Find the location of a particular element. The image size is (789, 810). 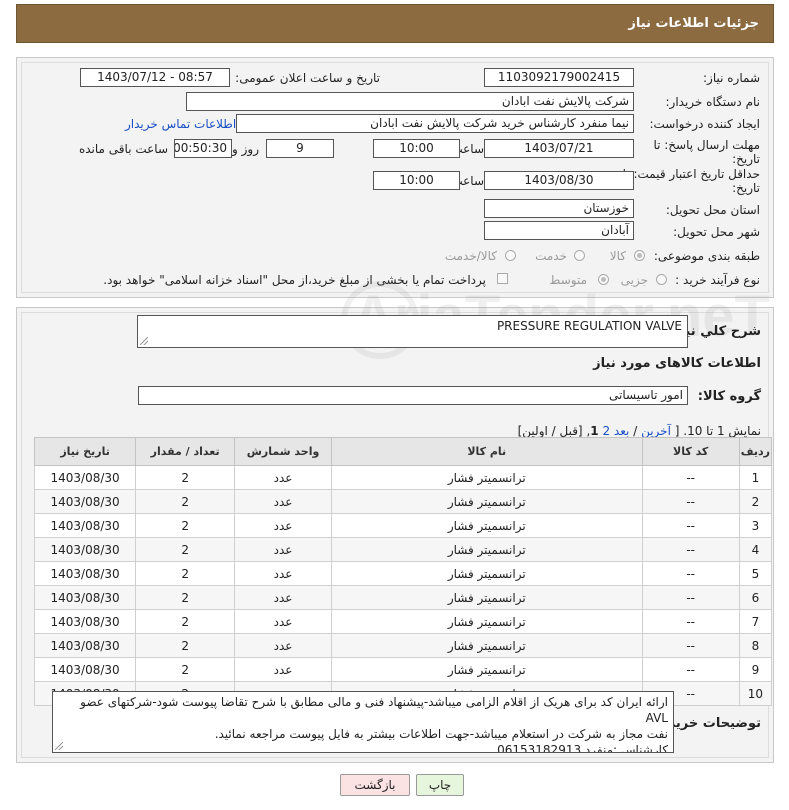

table-row: 2 -- ترانسمیتر فشار عدد 2 1403/08/30 is located at coordinates (403, 501).